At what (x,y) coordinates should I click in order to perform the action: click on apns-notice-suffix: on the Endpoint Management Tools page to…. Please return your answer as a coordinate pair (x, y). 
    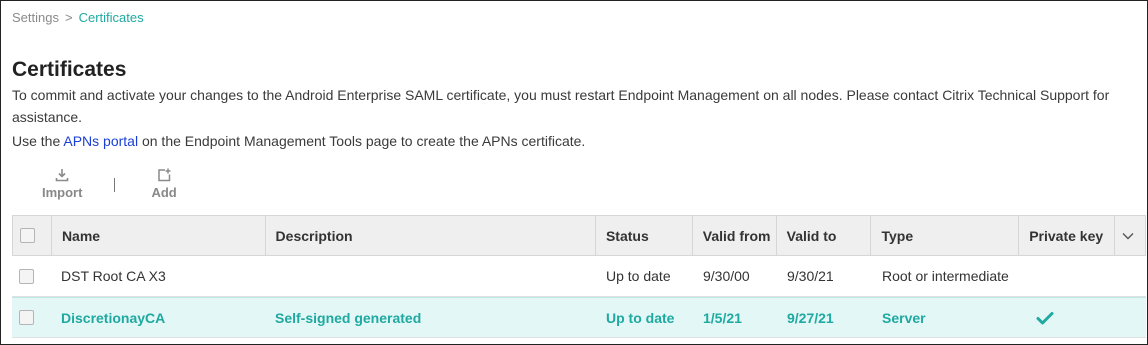
    Looking at the image, I should click on (362, 141).